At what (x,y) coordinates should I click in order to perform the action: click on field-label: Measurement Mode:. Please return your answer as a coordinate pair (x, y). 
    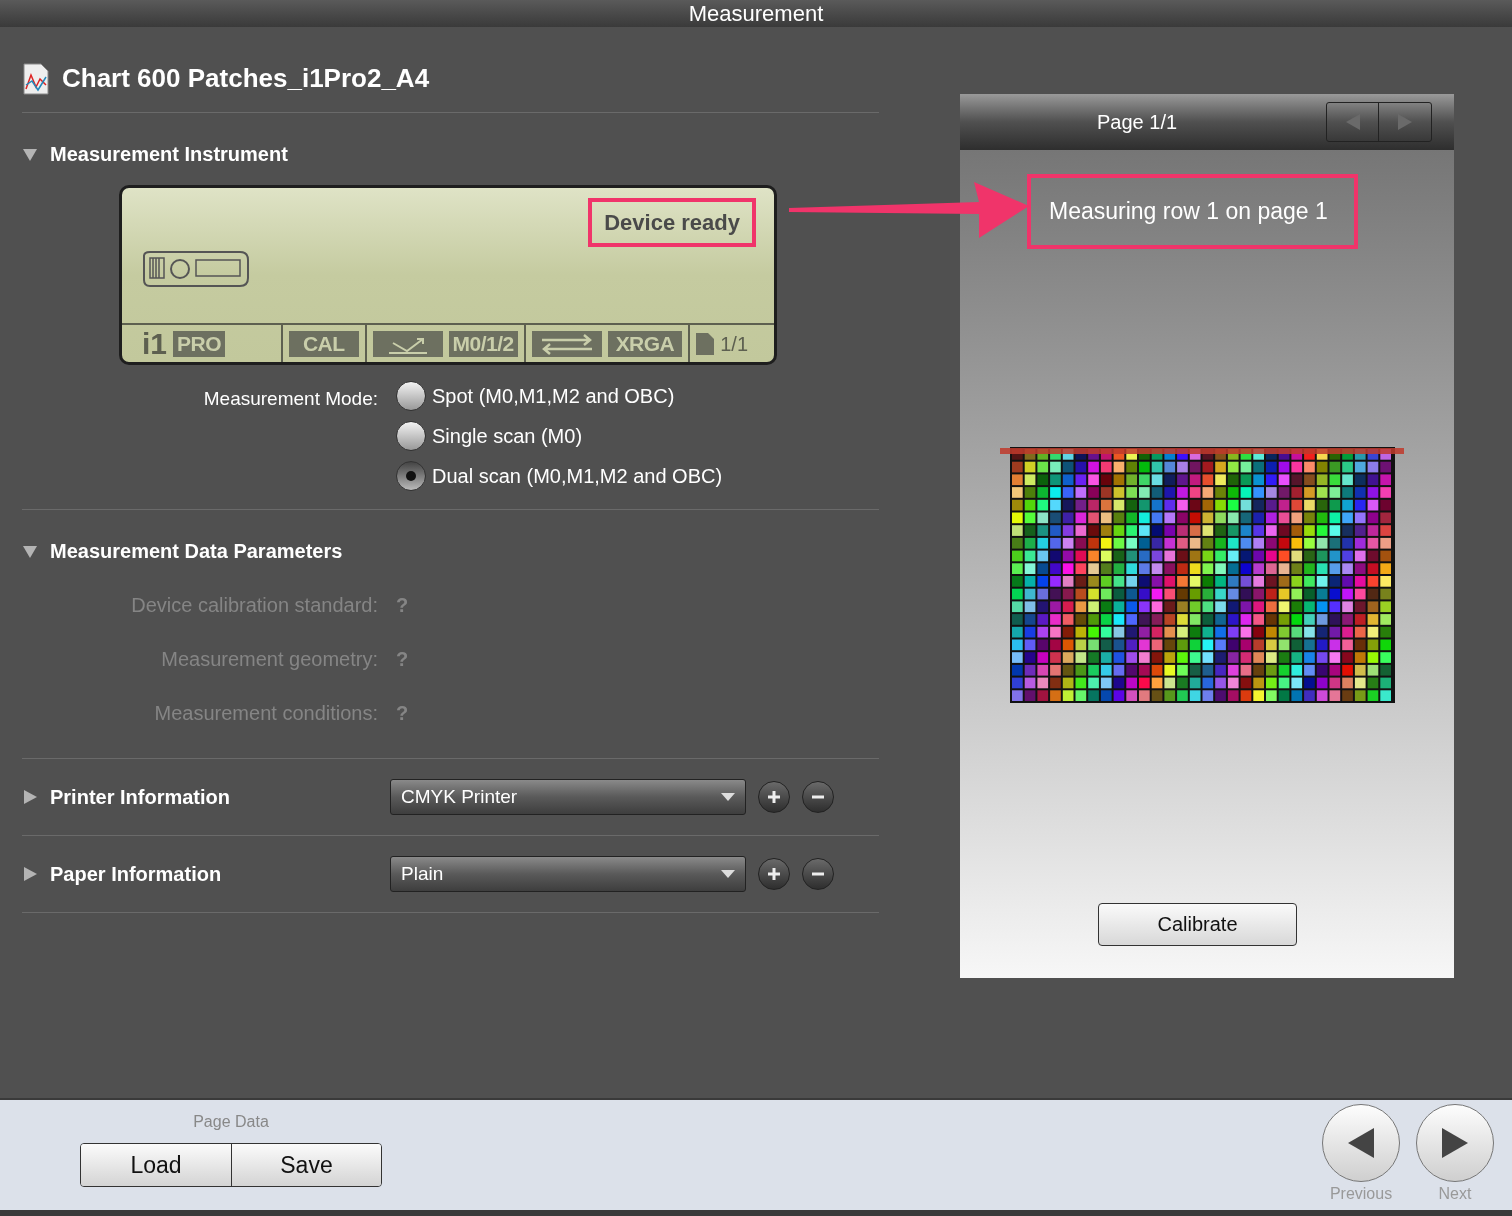
    Looking at the image, I should click on (290, 399).